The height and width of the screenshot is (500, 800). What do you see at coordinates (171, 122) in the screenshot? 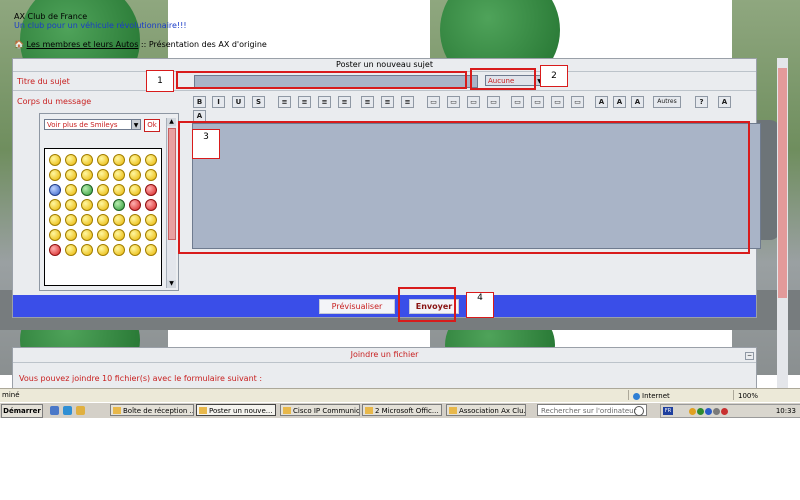
I see `scroll-up-icon: ▲` at bounding box center [171, 122].